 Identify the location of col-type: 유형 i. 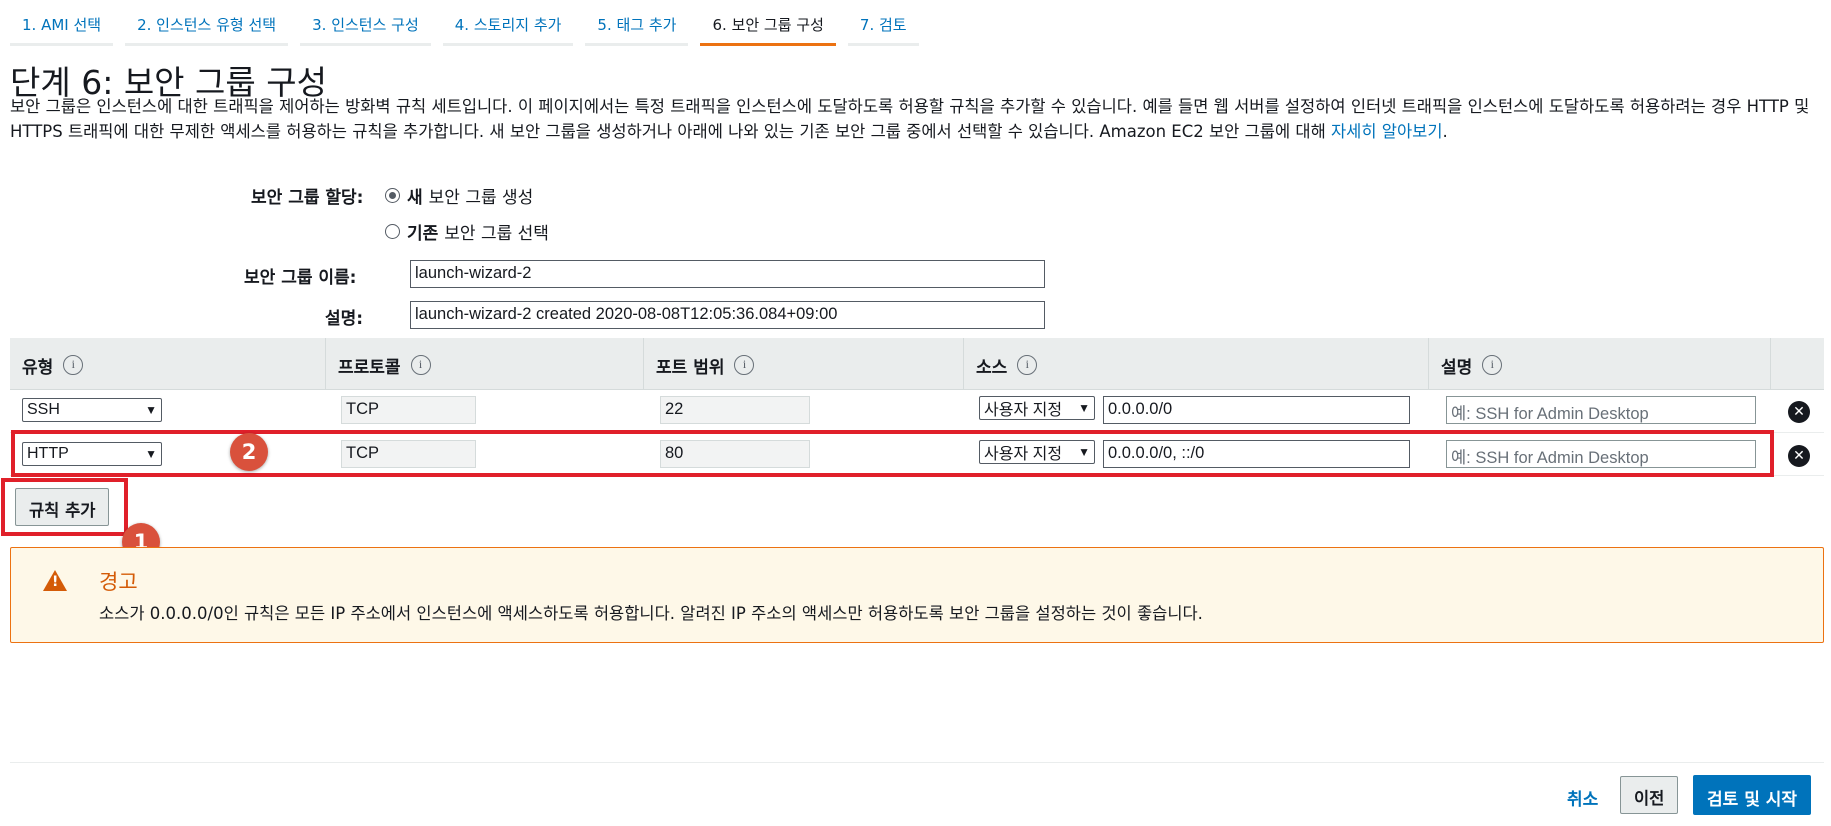
(167, 364).